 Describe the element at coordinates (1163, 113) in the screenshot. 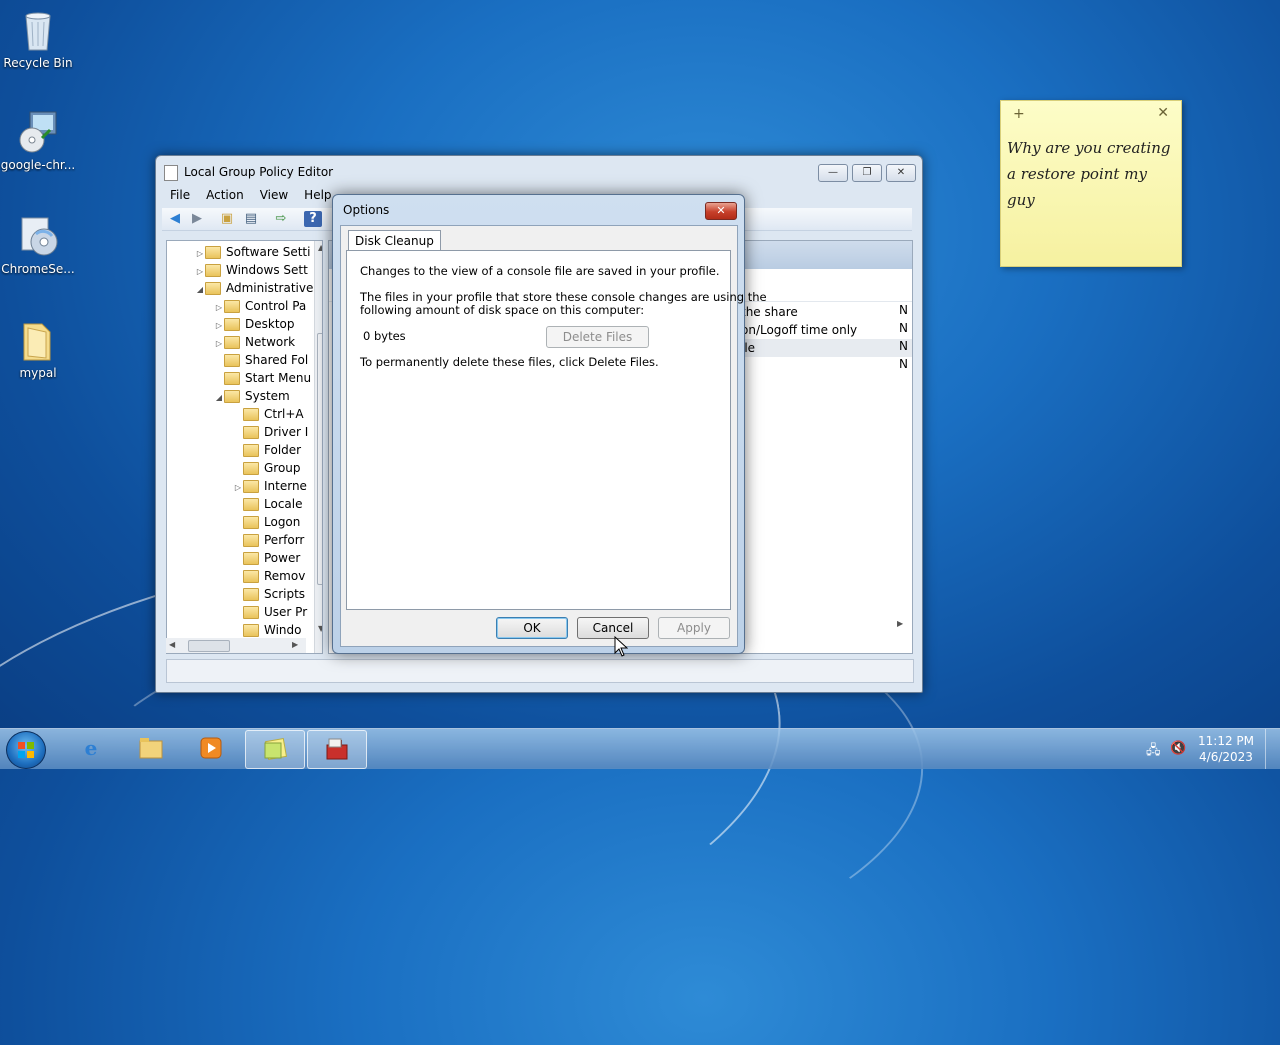

I see `close-note-icon: ✕` at that location.